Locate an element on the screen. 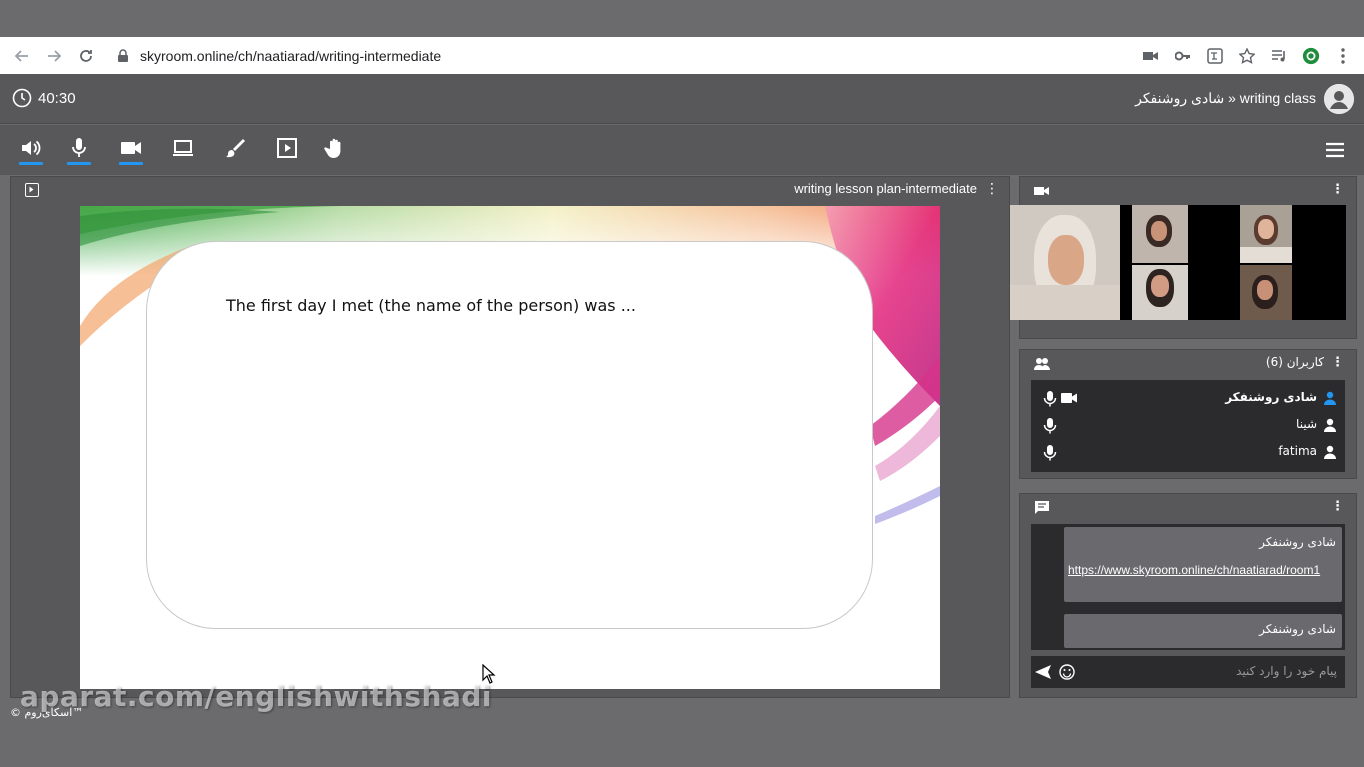 Image resolution: width=1364 pixels, height=767 pixels. camera-permission-icon is located at coordinates (1151, 56).